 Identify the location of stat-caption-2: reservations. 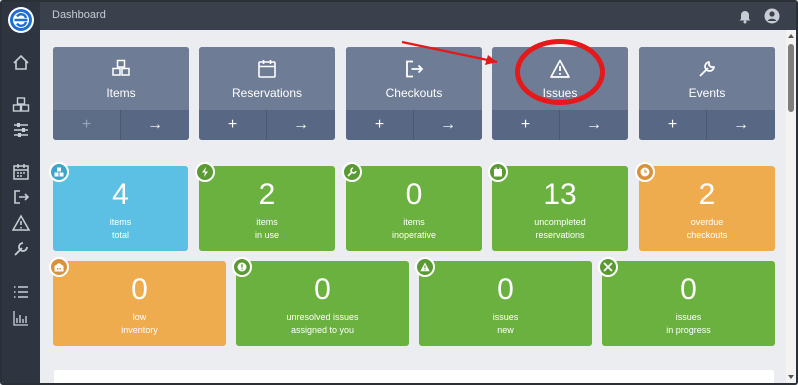
(560, 235).